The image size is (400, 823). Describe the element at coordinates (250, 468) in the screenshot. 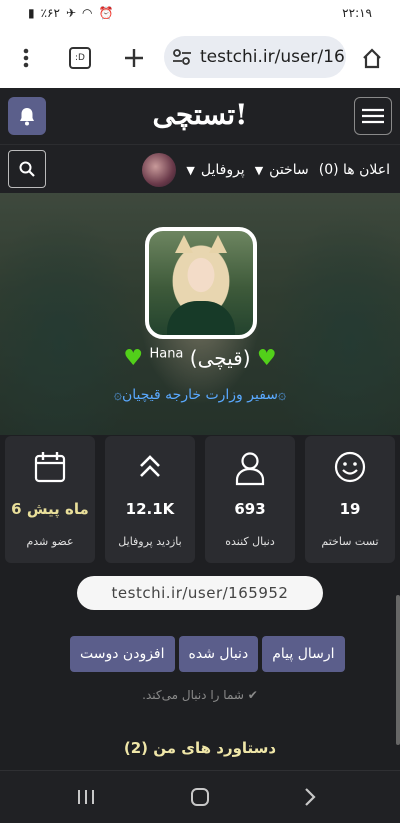

I see `user-icon` at that location.